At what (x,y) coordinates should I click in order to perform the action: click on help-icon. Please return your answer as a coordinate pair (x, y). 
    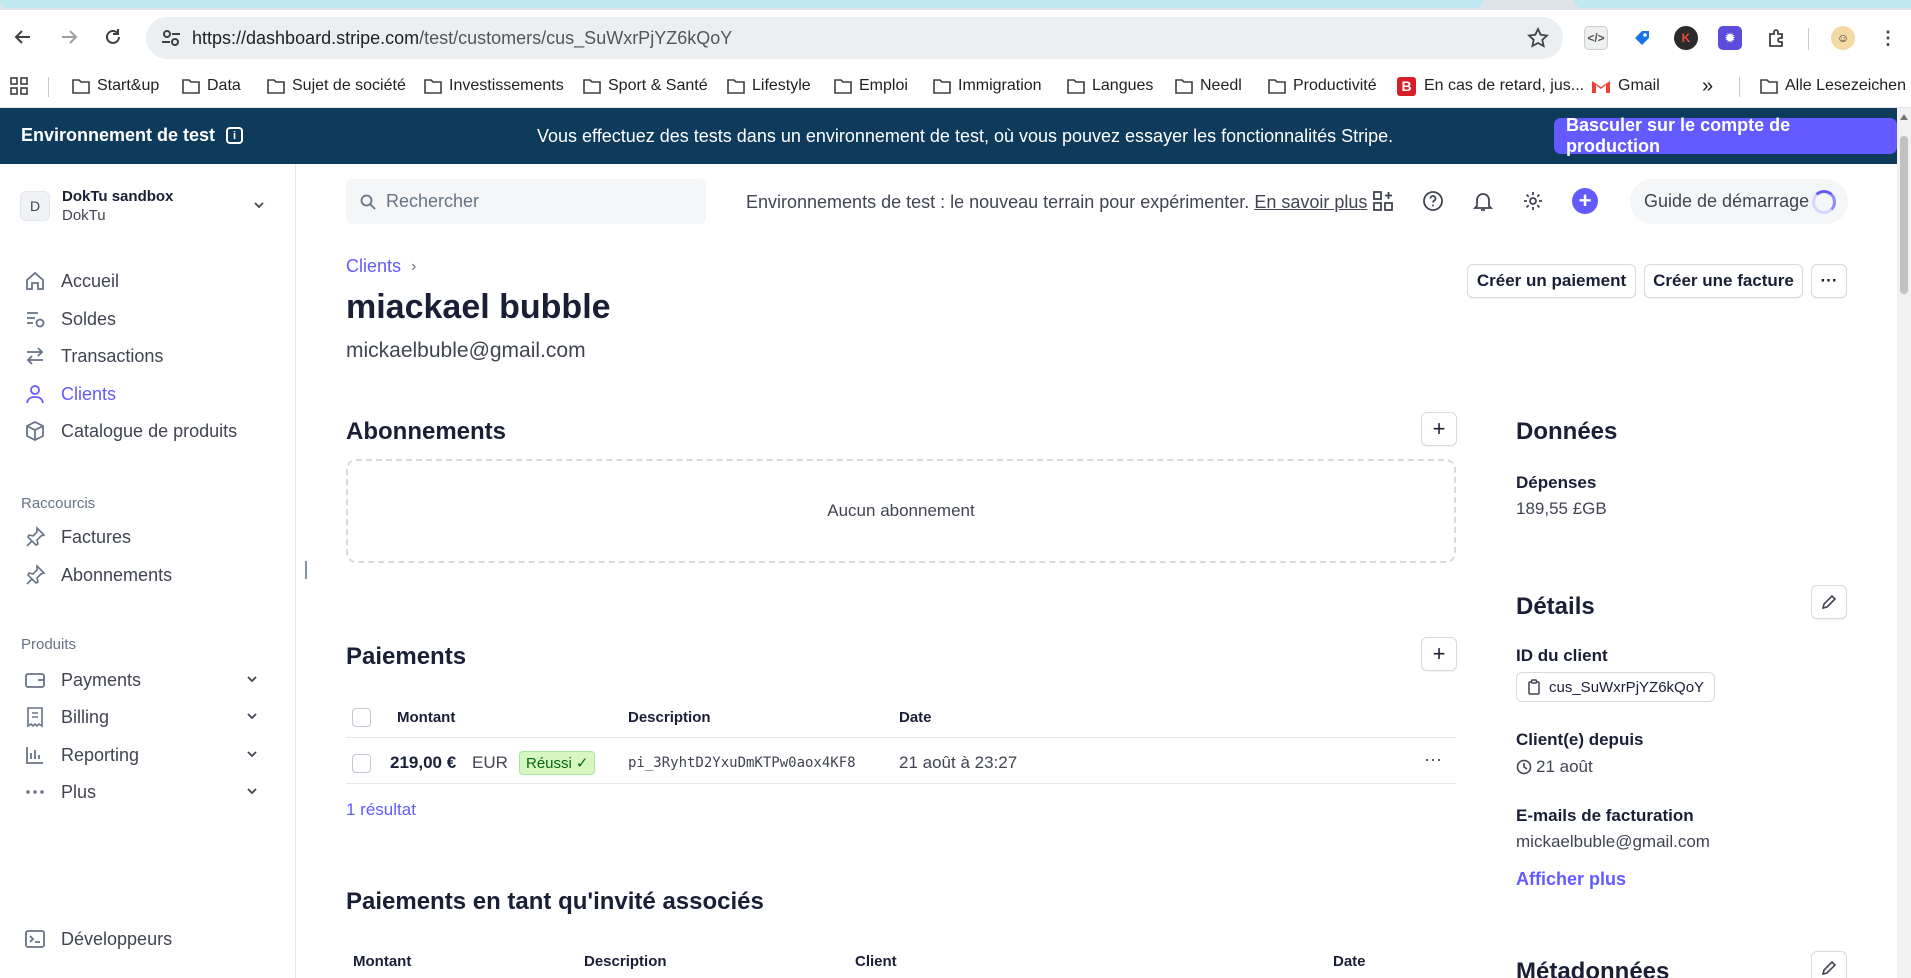
    Looking at the image, I should click on (1433, 201).